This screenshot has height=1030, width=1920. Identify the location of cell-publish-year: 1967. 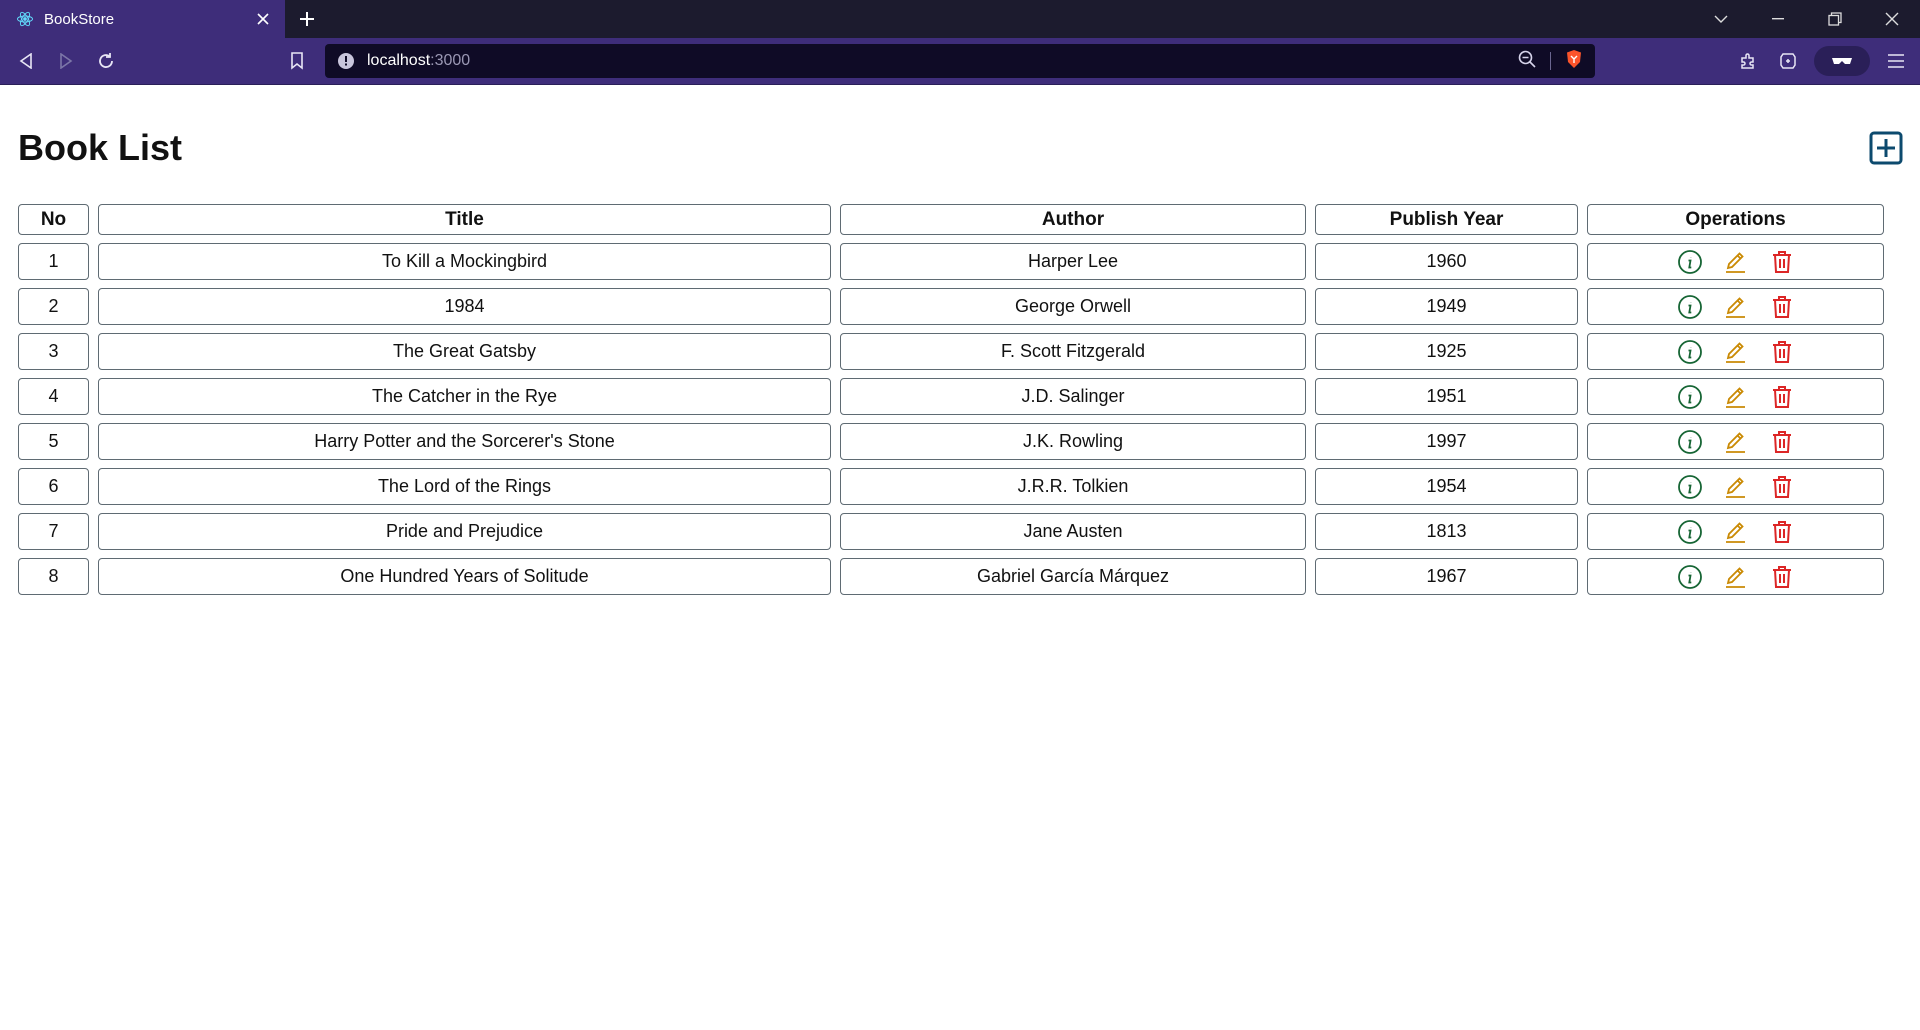
(1446, 576).